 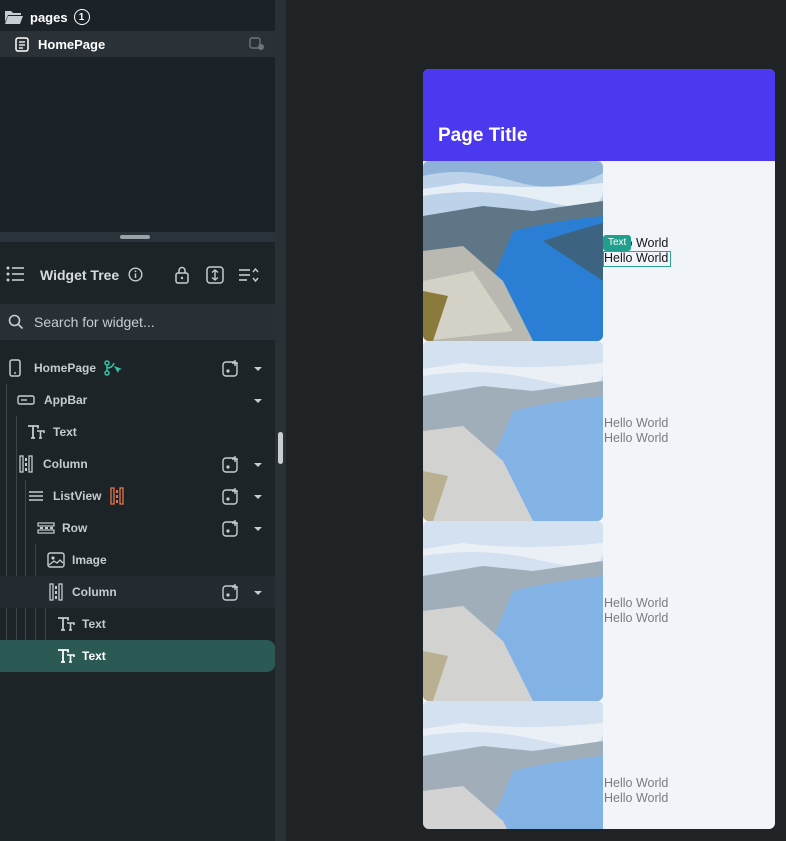 I want to click on page-settings-icon, so click(x=257, y=44).